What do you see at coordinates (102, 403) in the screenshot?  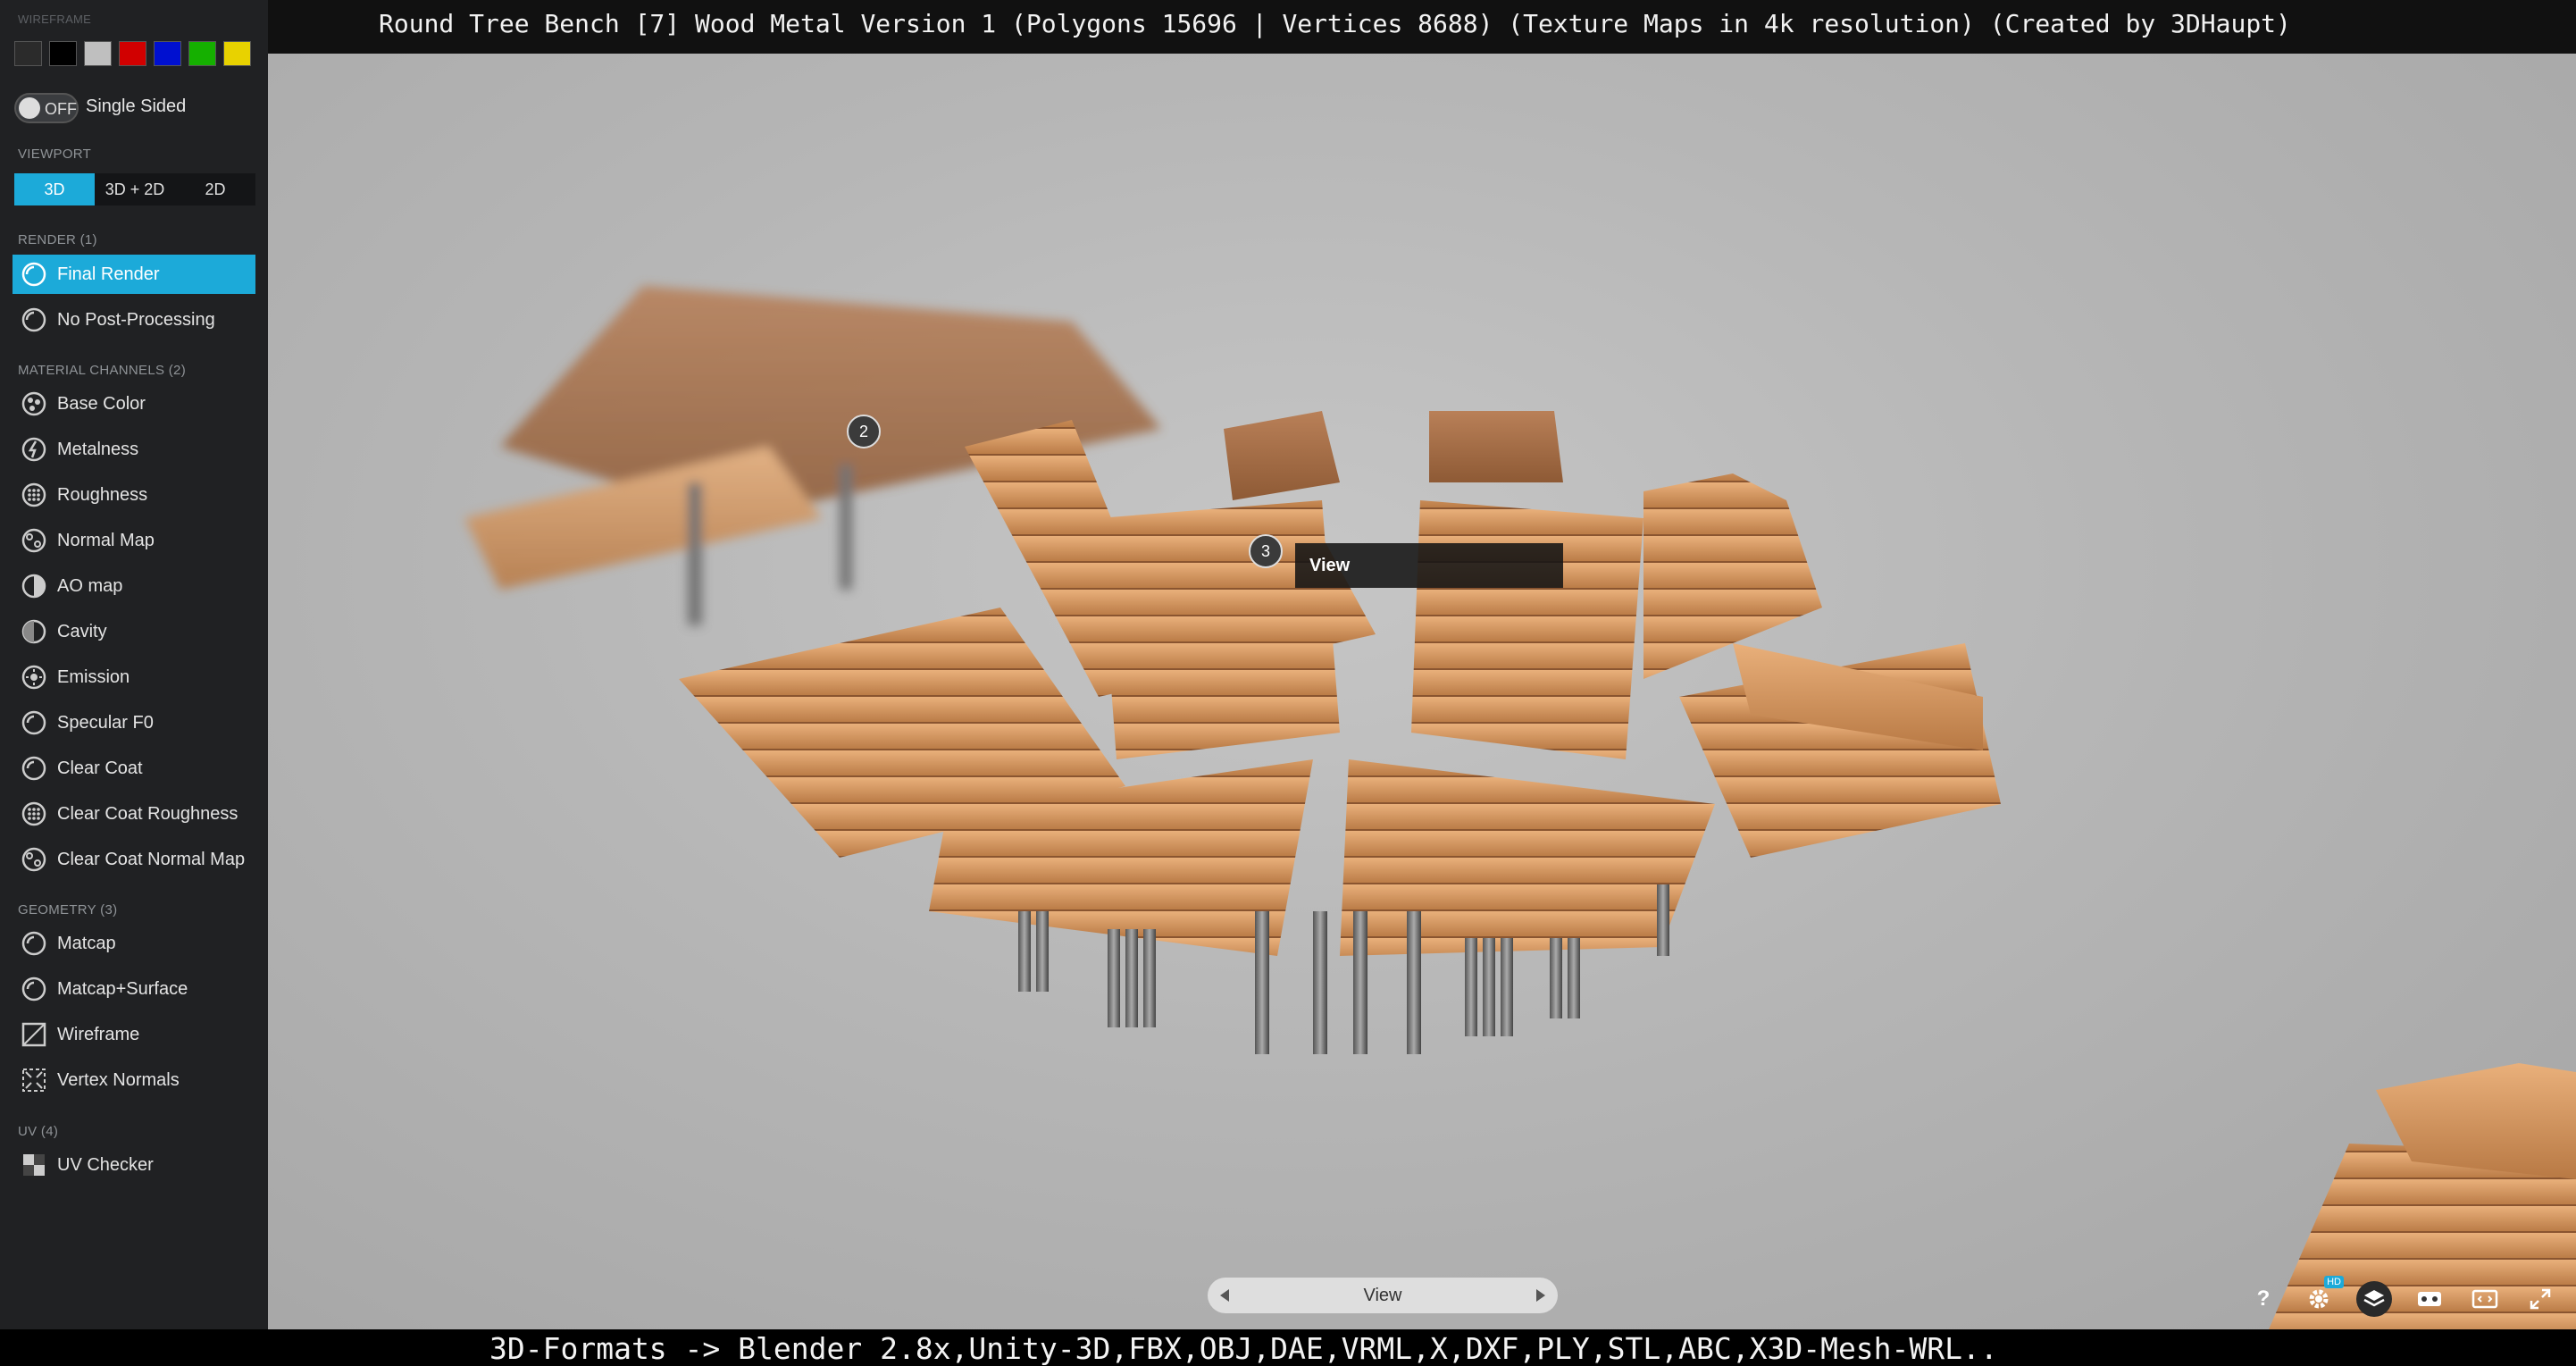 I see `menu-item-label: Base Color` at bounding box center [102, 403].